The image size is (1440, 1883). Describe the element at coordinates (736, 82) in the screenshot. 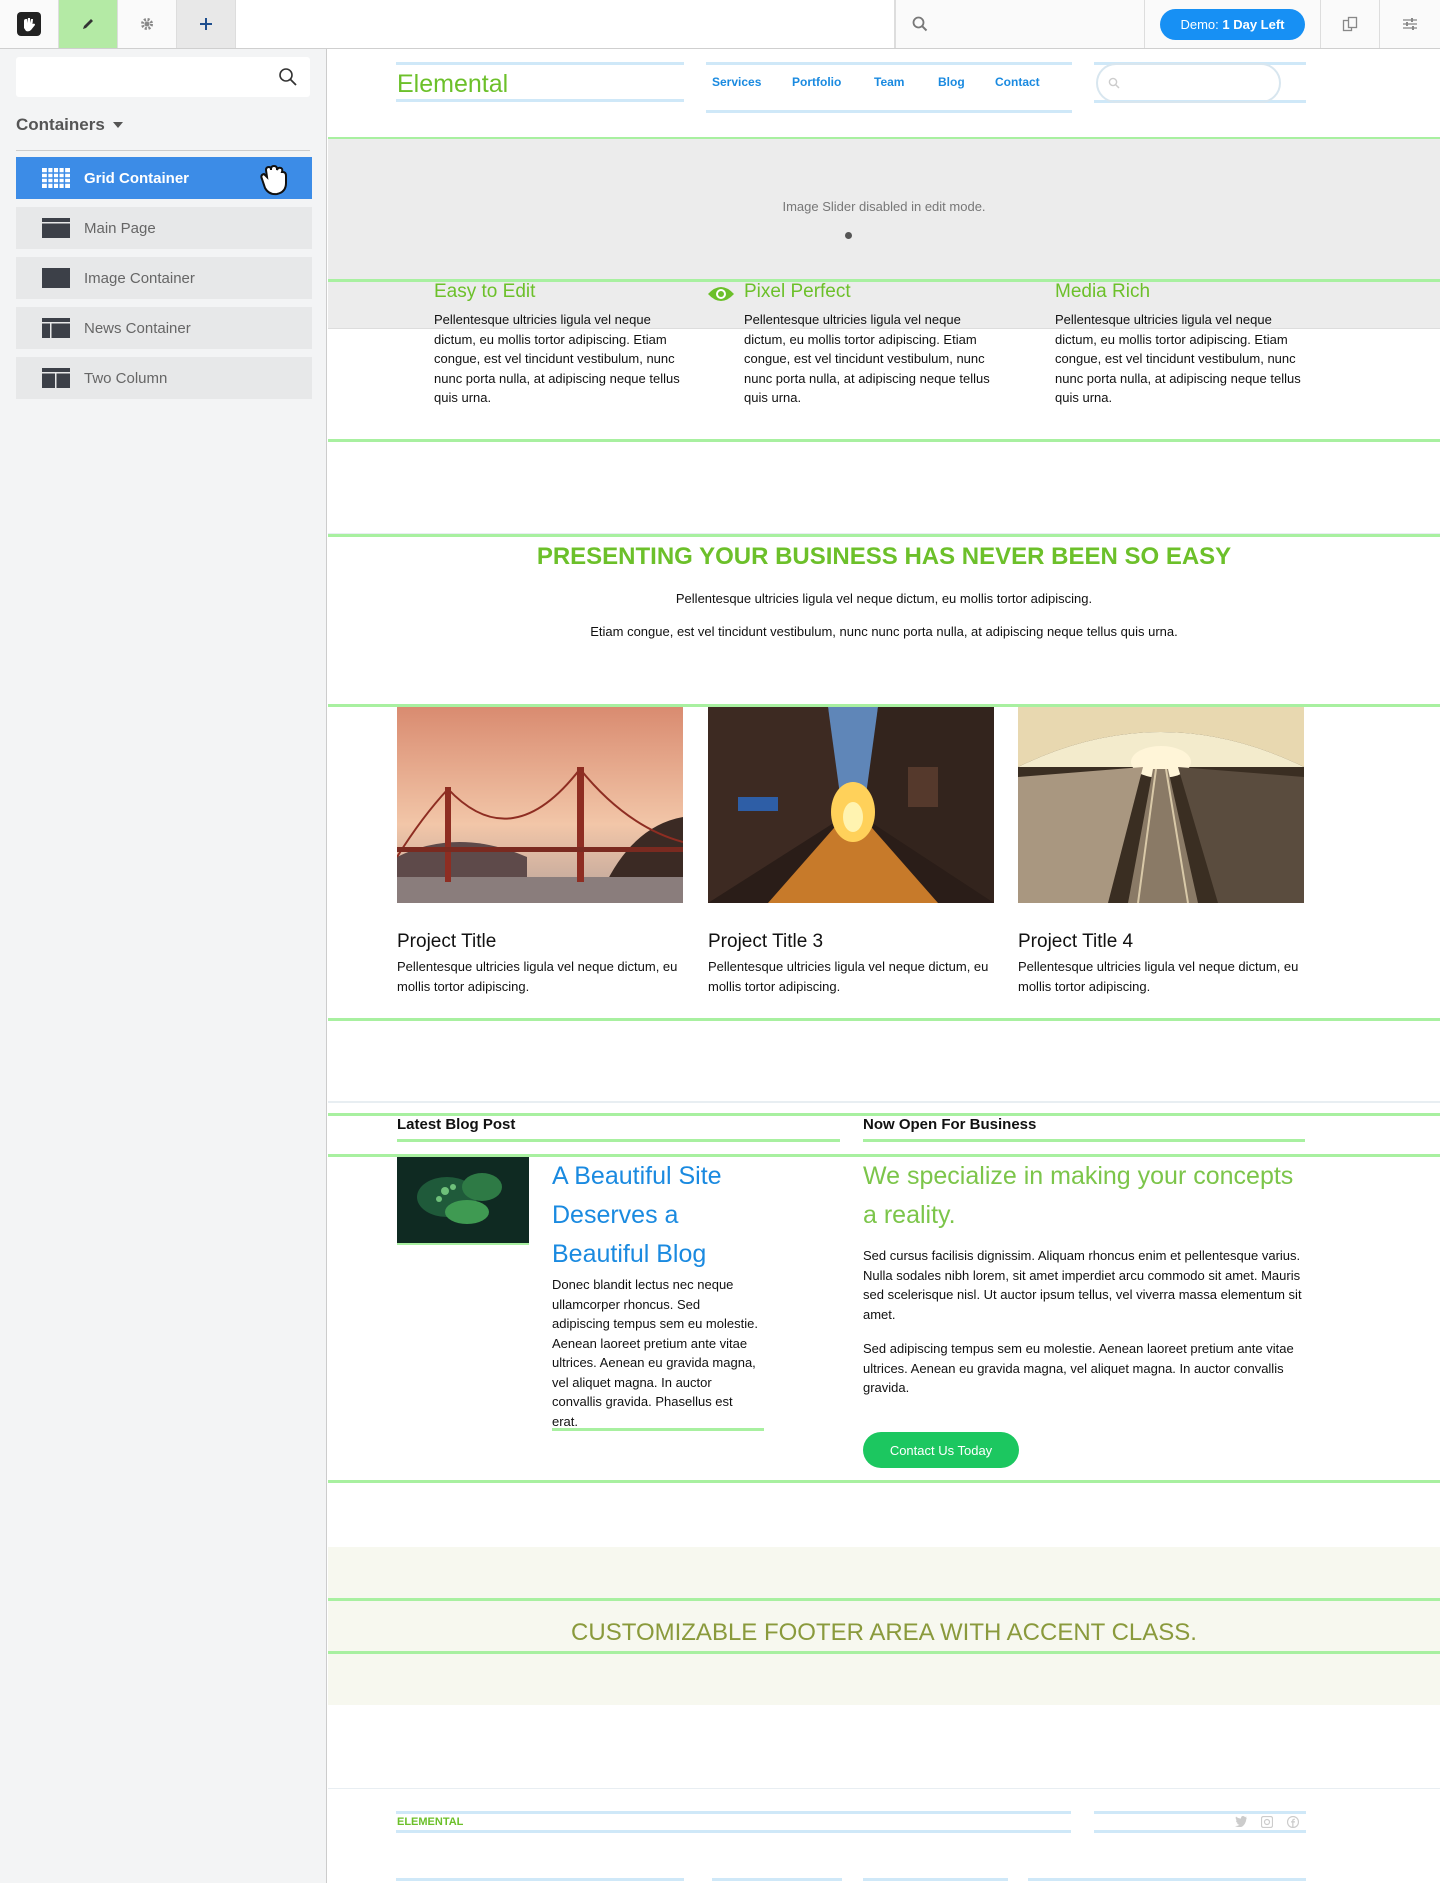

I see `nav-link-services: Services` at that location.